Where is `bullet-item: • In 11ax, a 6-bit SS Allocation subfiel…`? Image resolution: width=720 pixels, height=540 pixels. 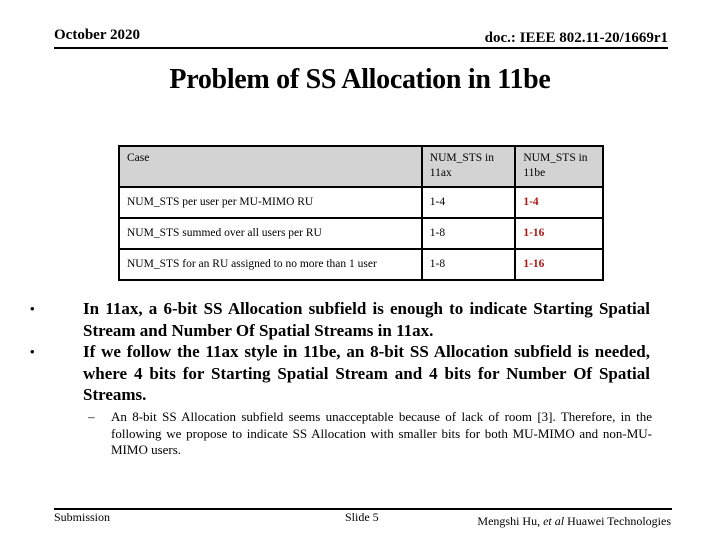
bullet-item: • In 11ax, a 6-bit SS Allocation subfiel… is located at coordinates (339, 319).